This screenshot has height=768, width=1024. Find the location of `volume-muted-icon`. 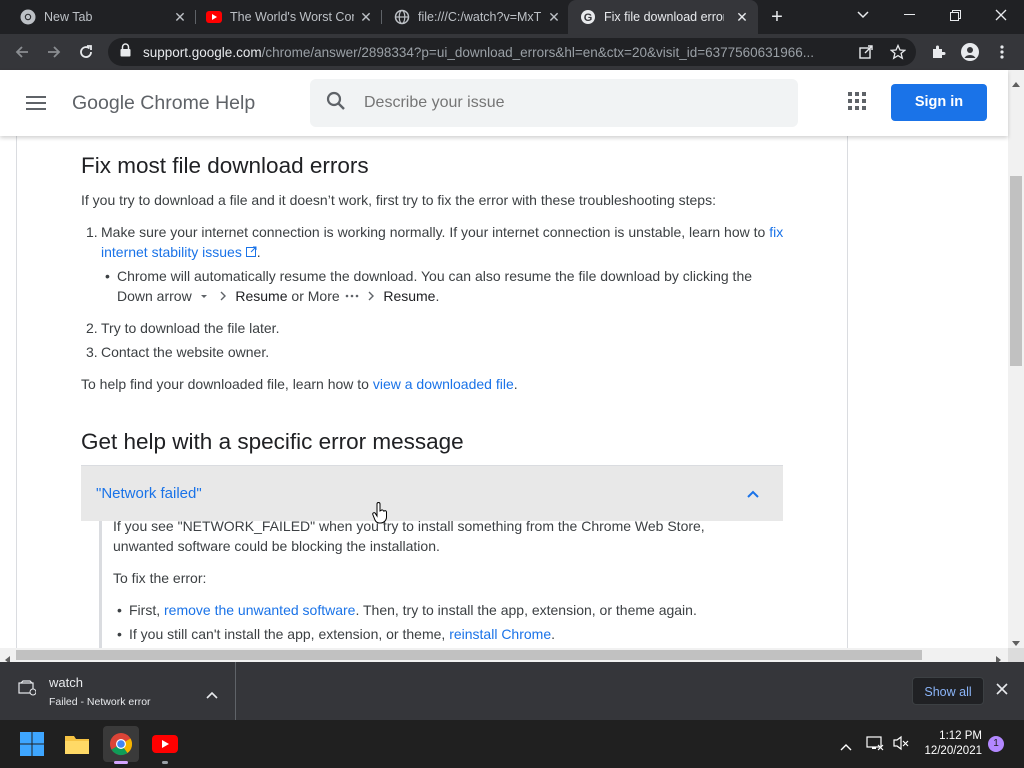

volume-muted-icon is located at coordinates (901, 745).